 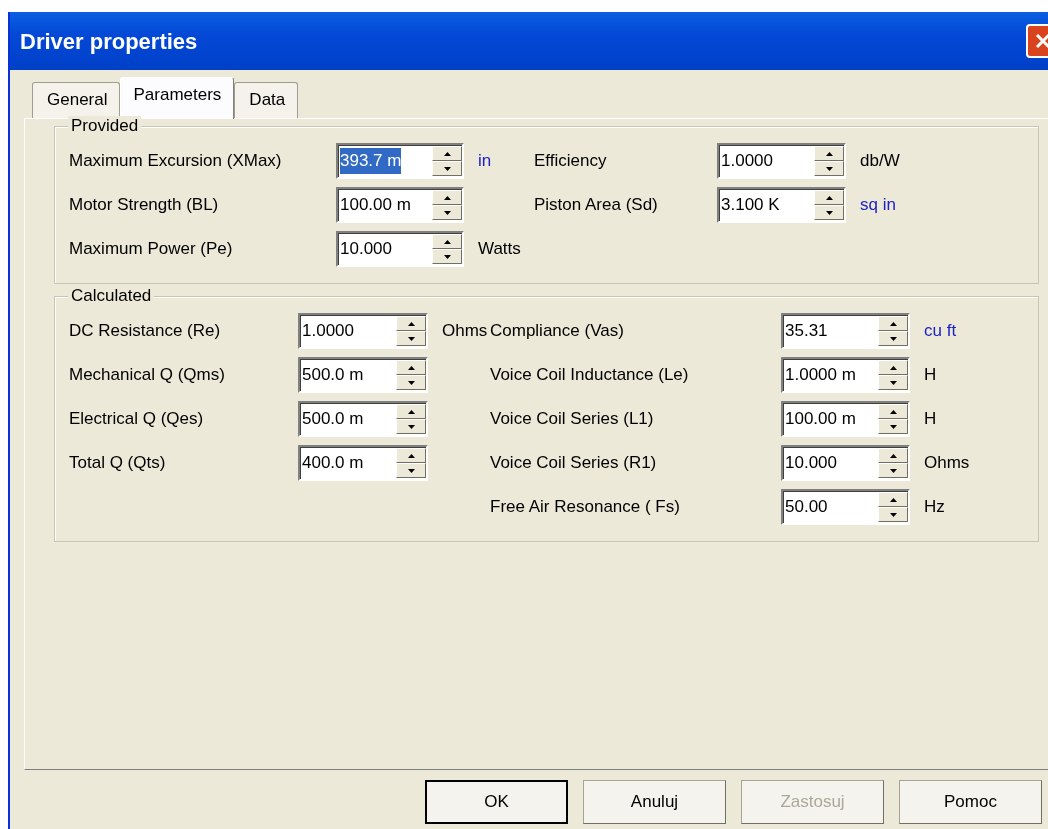 I want to click on dialog-button: OK, so click(x=496, y=802).